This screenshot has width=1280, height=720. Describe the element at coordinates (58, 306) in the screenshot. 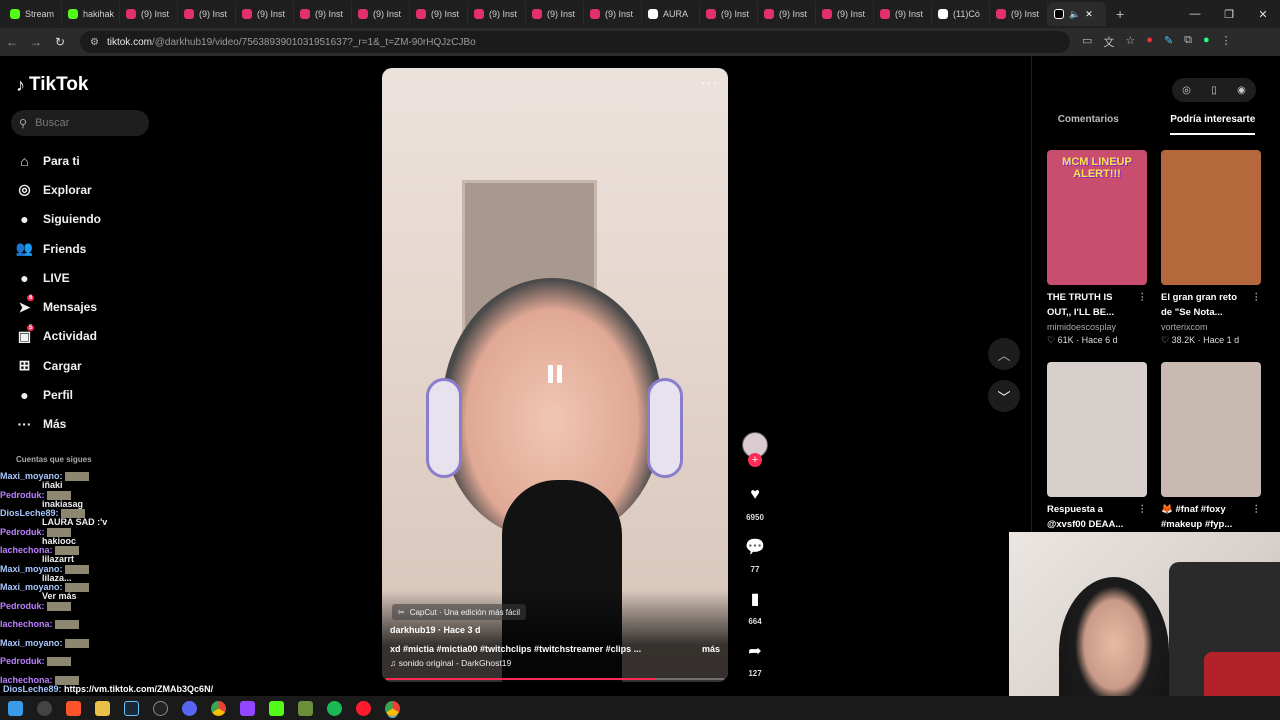

I see `sidebar-item-mensajes: ➤ Mensajes 6` at that location.